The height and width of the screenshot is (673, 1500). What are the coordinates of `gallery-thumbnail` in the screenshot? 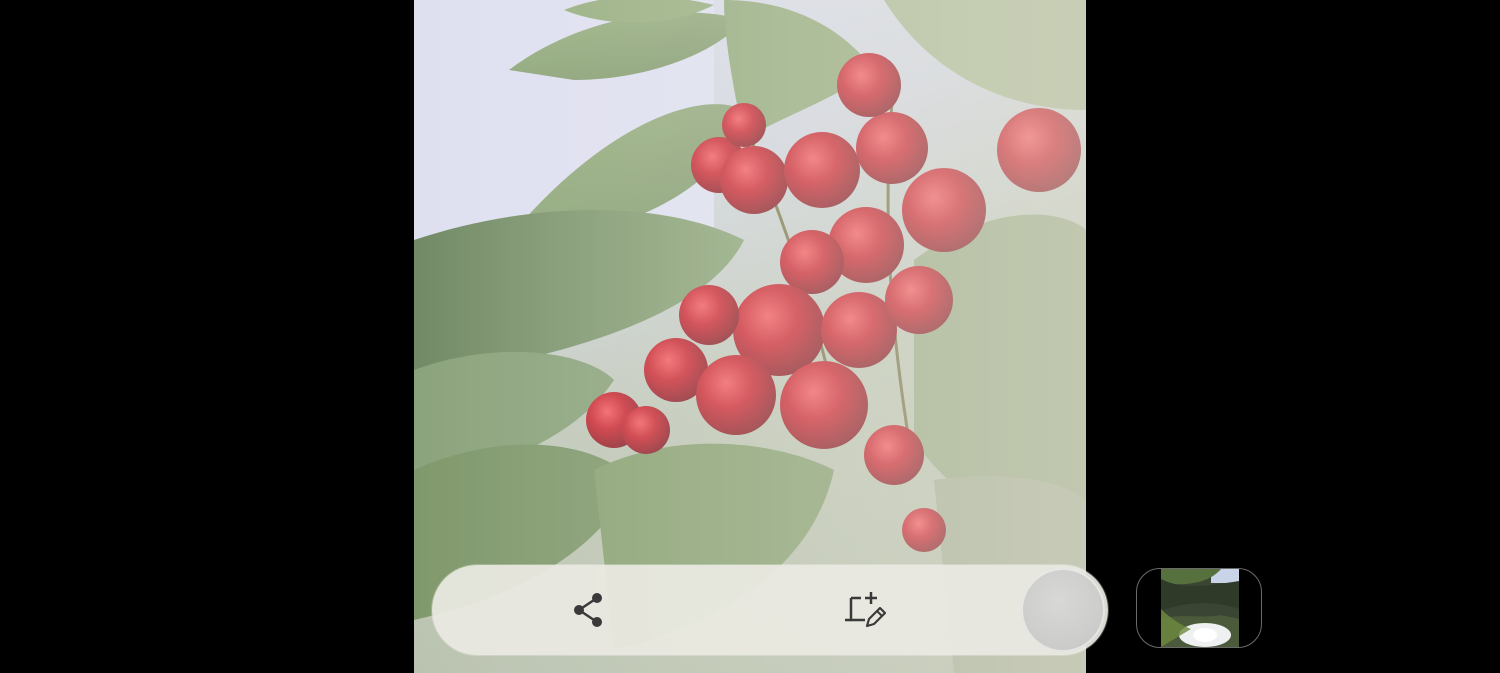 It's located at (1200, 608).